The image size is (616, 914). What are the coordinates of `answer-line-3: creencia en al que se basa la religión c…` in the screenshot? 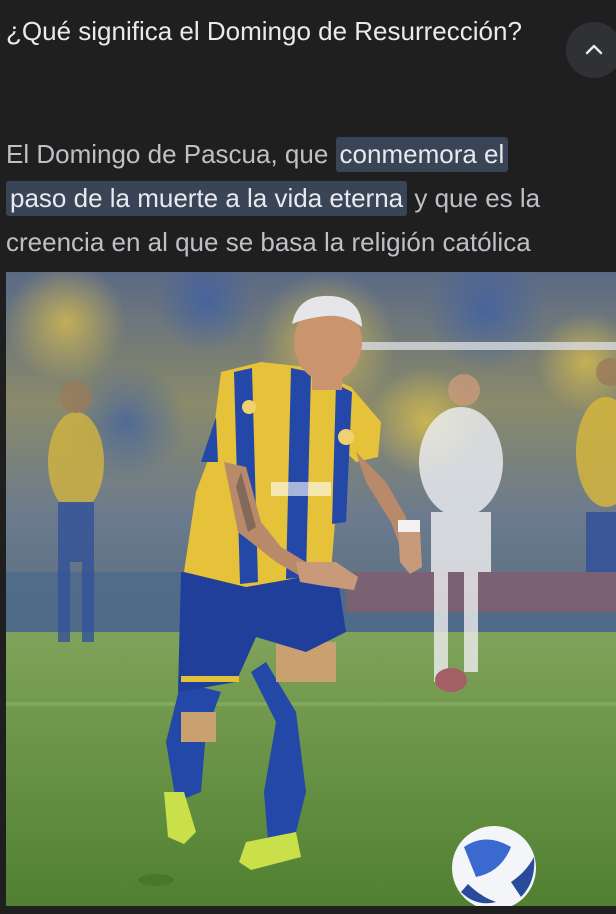 It's located at (311, 242).